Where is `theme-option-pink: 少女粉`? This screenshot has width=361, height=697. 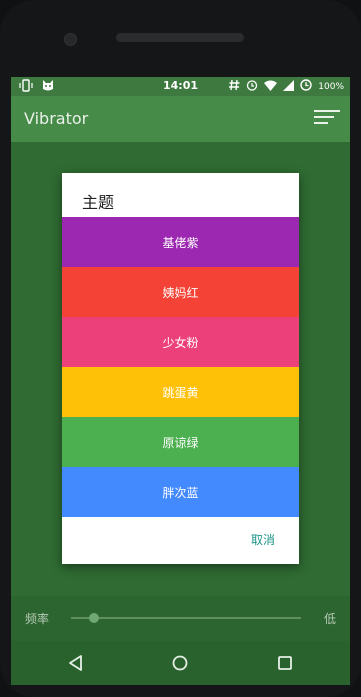
theme-option-pink: 少女粉 is located at coordinates (180, 342).